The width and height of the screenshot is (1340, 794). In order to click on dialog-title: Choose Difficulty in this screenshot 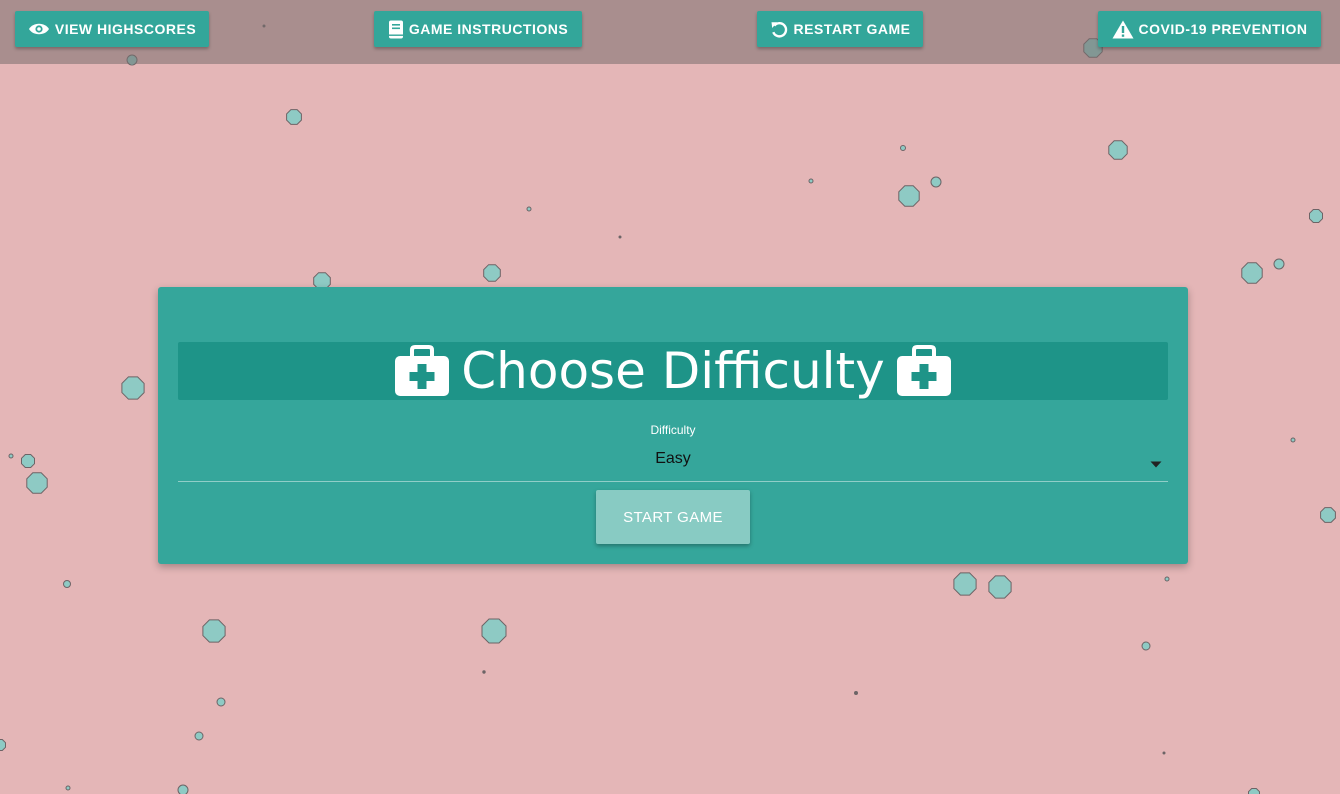, I will do `click(673, 371)`.